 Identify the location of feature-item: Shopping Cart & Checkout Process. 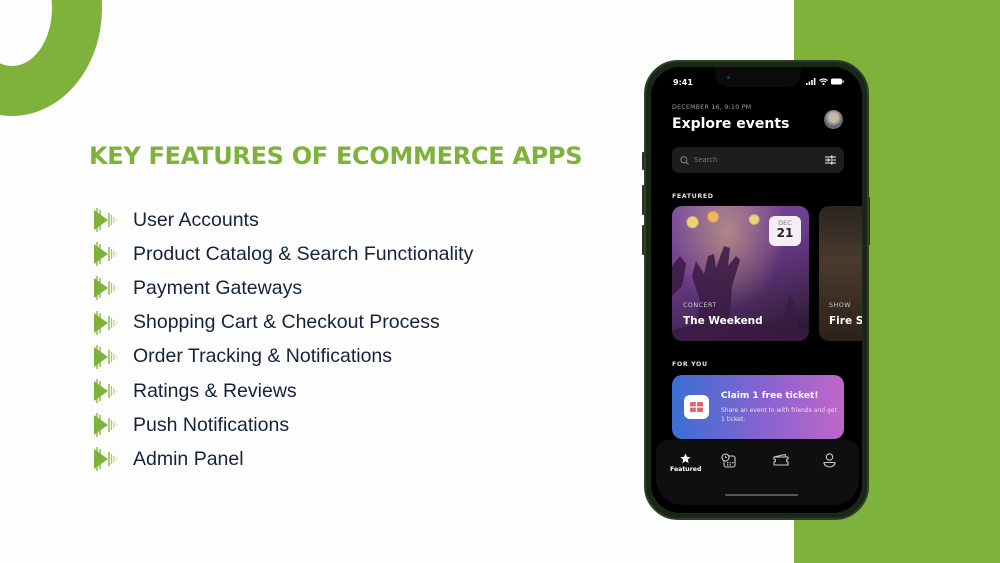
(282, 323).